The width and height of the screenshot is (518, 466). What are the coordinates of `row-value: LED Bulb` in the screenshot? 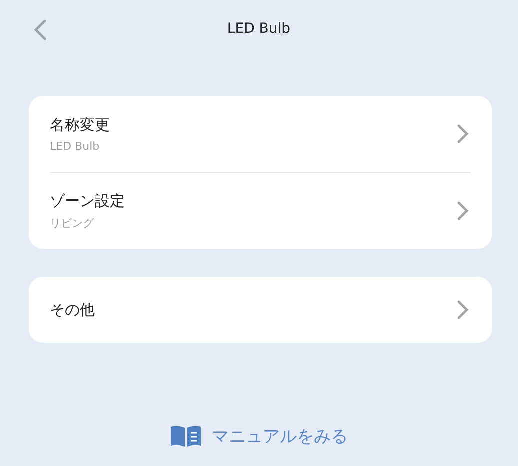 It's located at (75, 146).